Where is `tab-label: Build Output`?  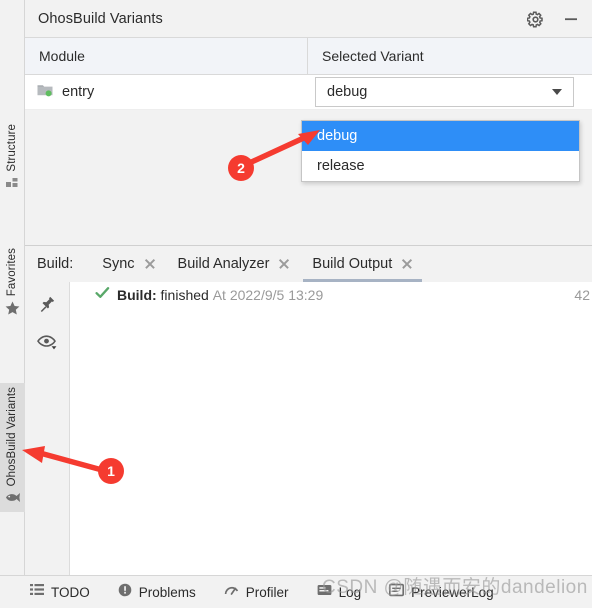
tab-label: Build Output is located at coordinates (352, 264).